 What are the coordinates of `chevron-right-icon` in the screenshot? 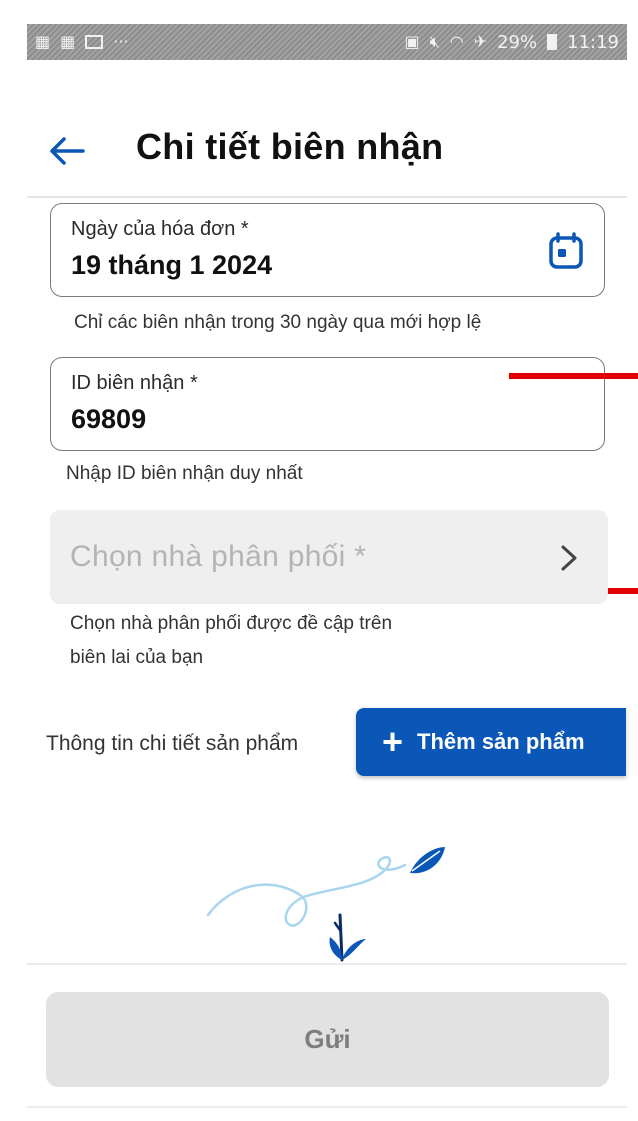 It's located at (569, 558).